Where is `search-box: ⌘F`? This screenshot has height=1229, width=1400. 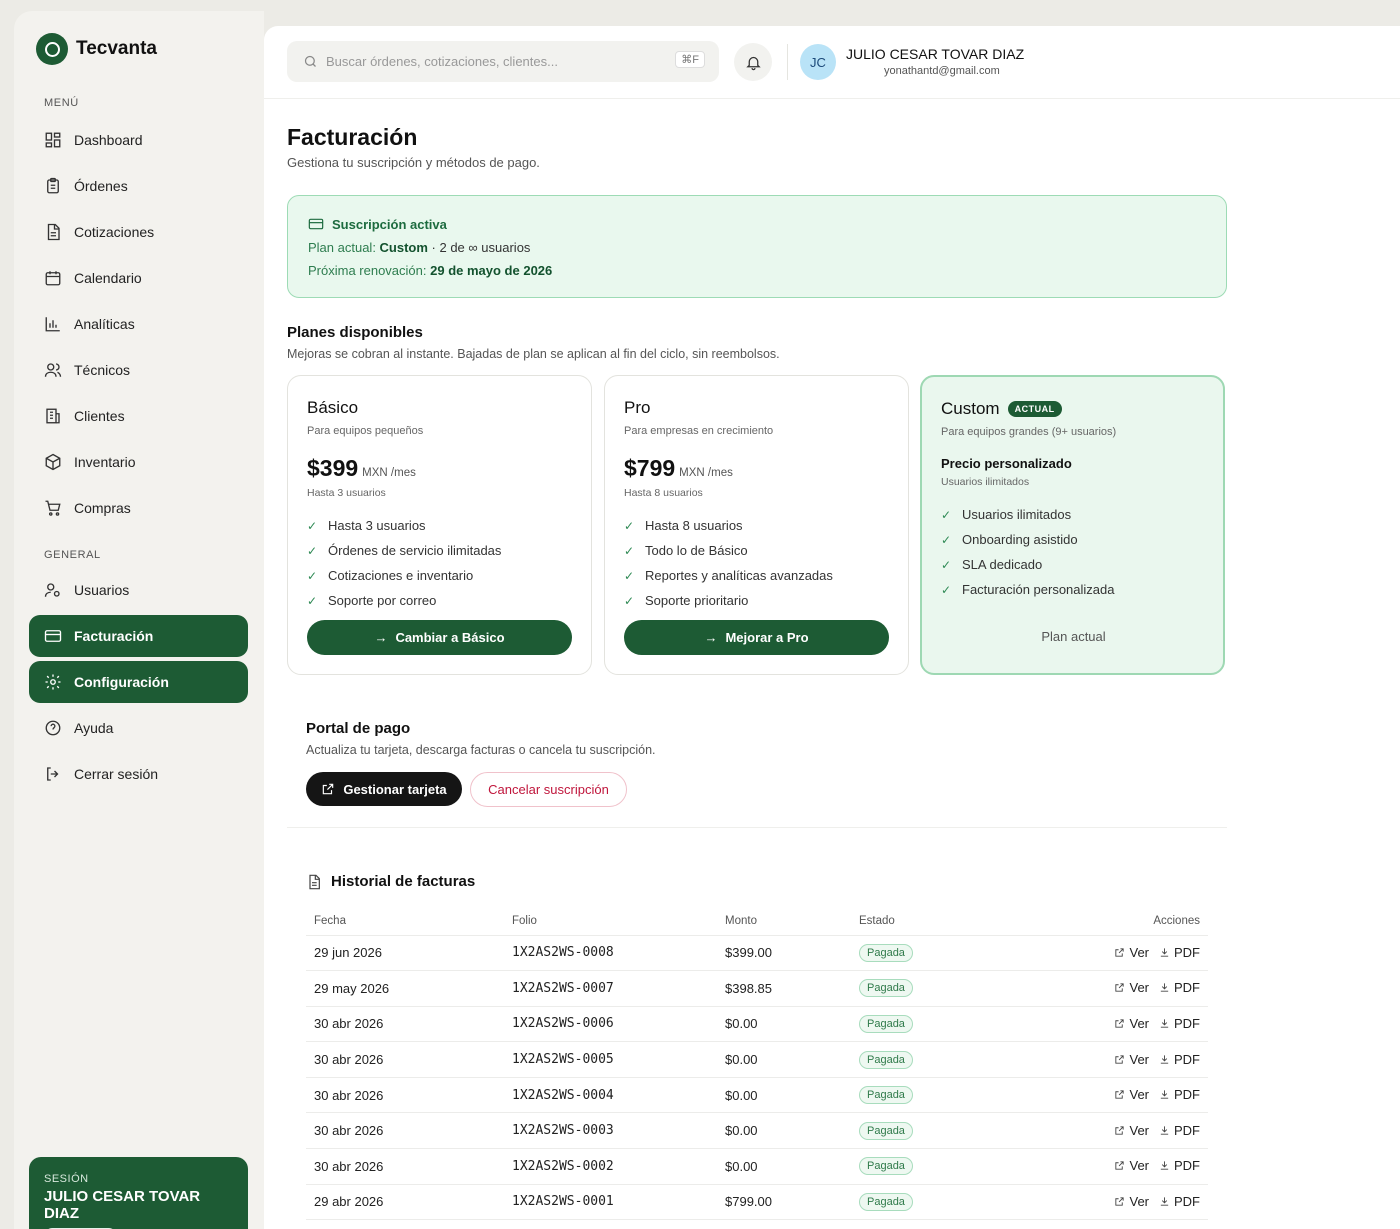 search-box: ⌘F is located at coordinates (503, 61).